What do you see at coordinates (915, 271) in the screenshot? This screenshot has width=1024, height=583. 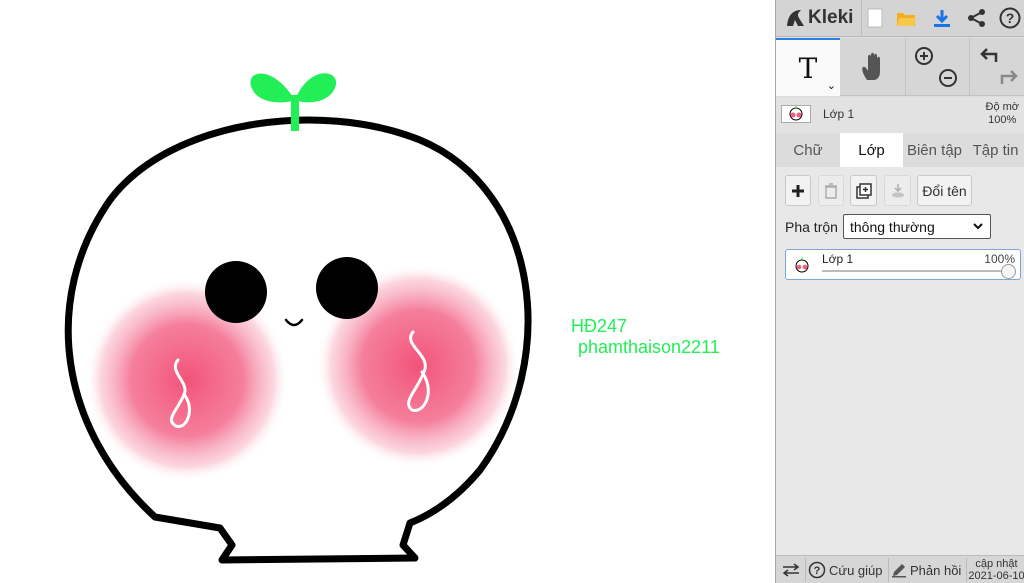 I see `layer-opacity-slider-track` at bounding box center [915, 271].